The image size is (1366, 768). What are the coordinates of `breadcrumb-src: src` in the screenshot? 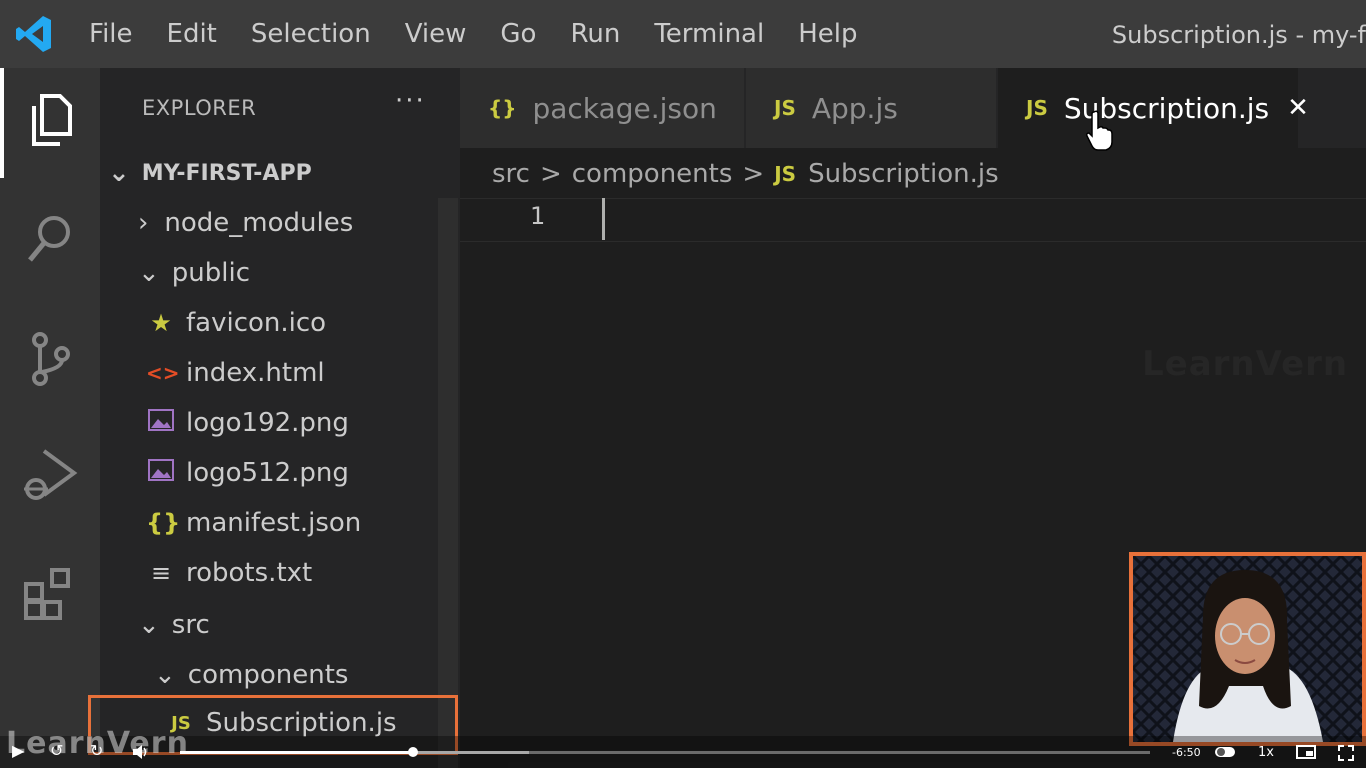 It's located at (511, 174).